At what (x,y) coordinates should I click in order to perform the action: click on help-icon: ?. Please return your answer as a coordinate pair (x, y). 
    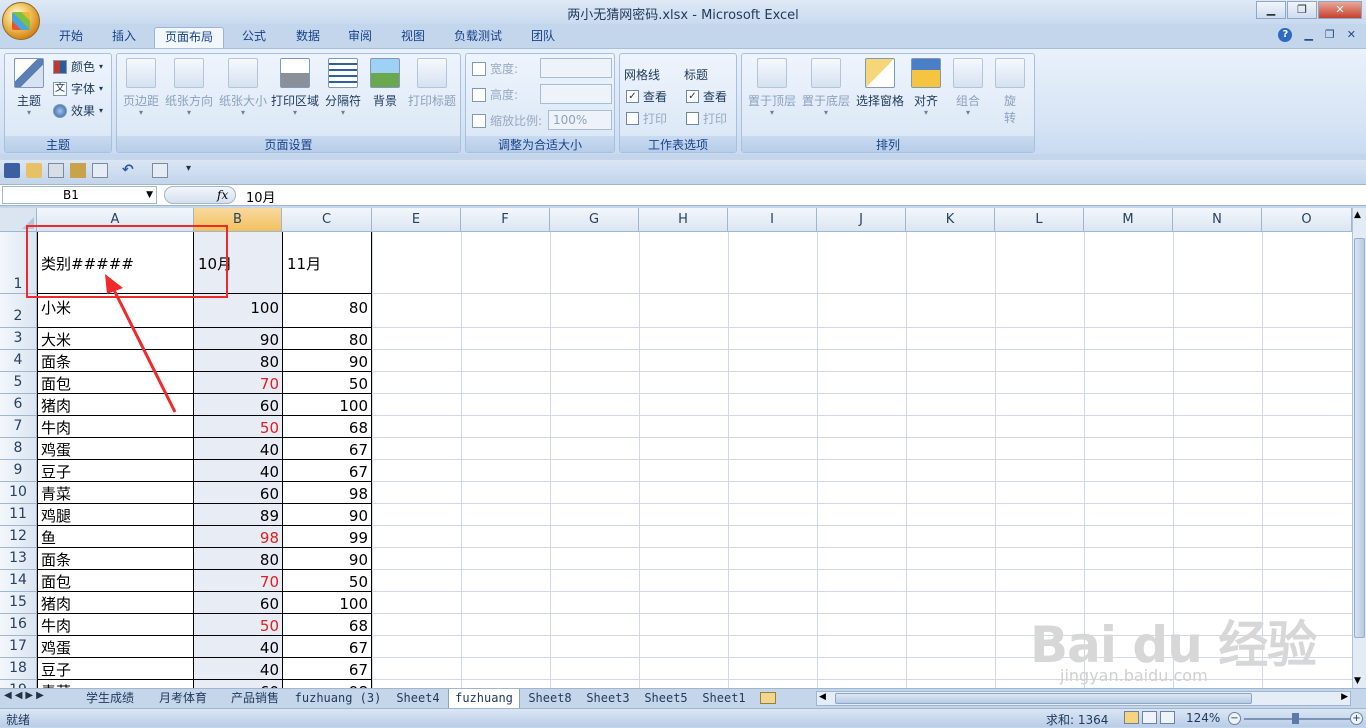
    Looking at the image, I should click on (1285, 35).